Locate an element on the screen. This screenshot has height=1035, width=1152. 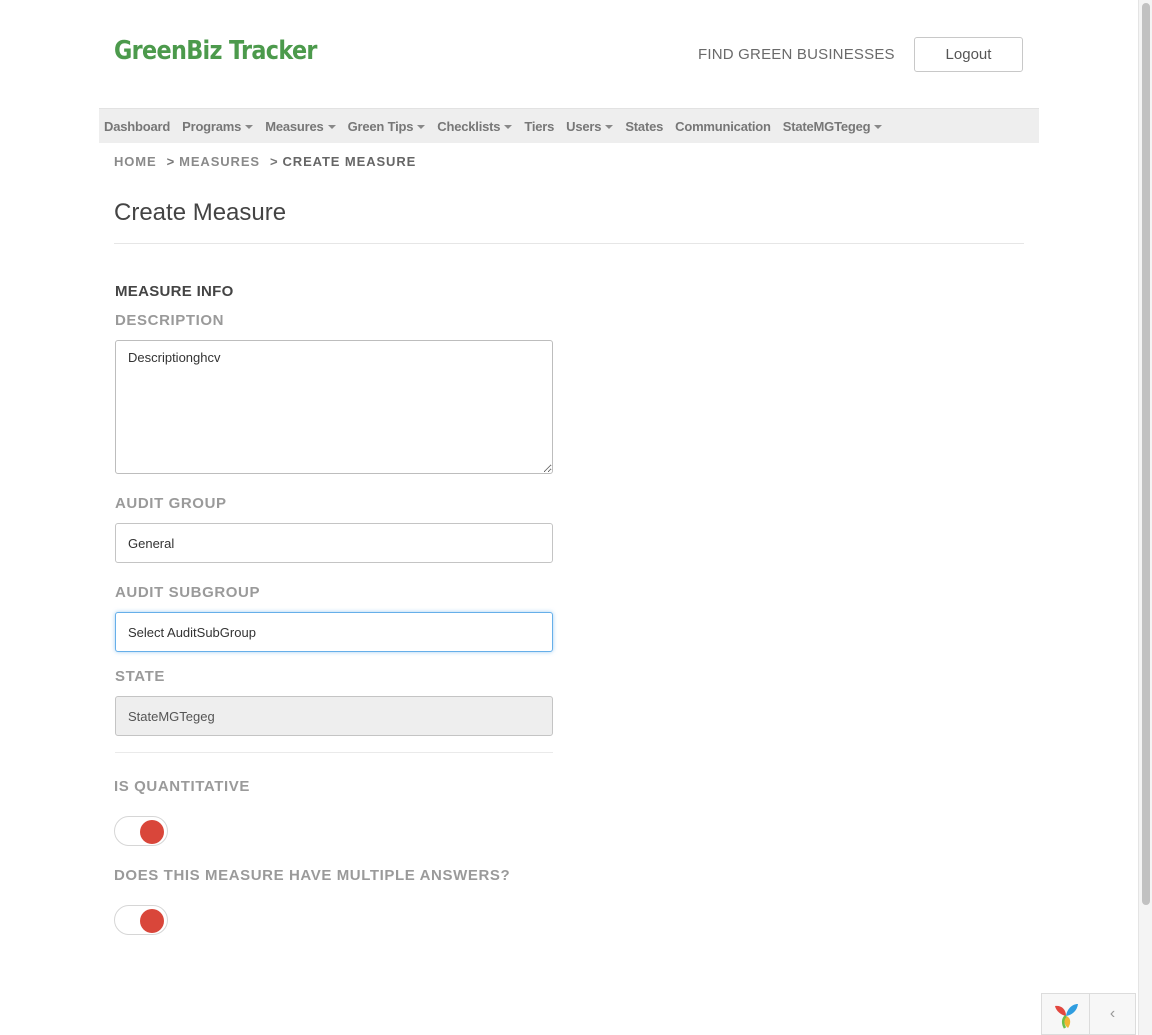
section-title-measure-info: MEASURE INFO is located at coordinates (174, 291).